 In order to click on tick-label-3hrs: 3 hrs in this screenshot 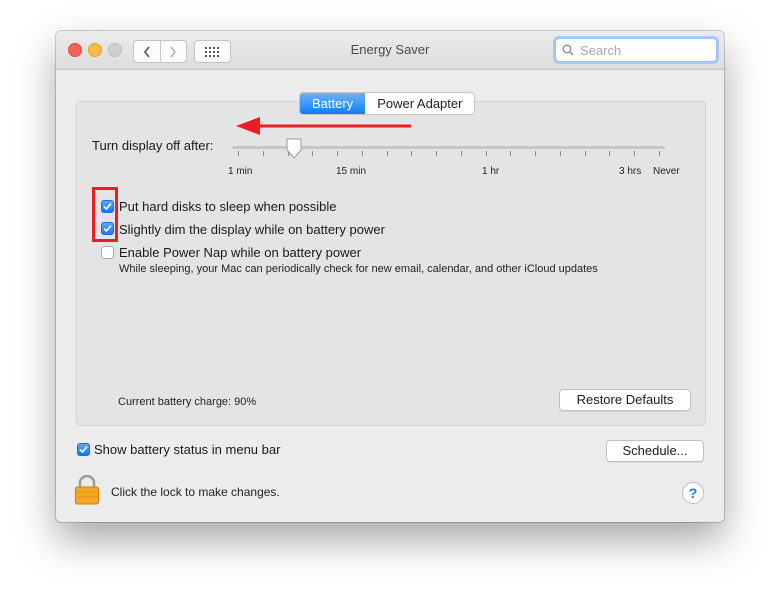, I will do `click(630, 171)`.